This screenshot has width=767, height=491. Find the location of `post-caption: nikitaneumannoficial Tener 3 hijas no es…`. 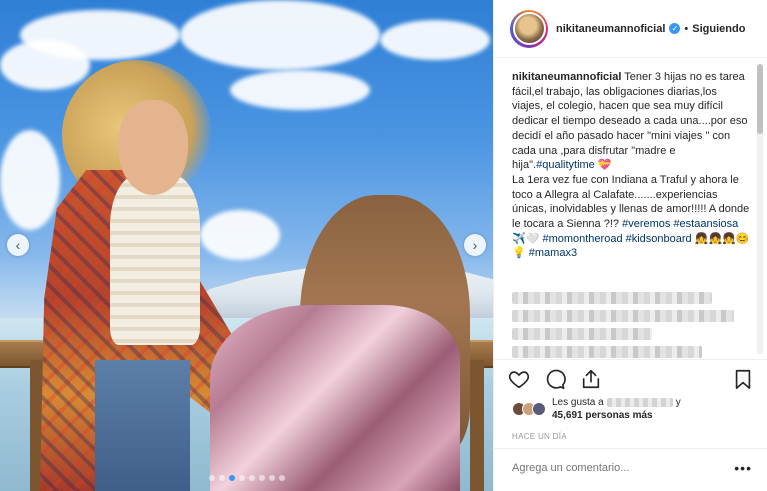

post-caption: nikitaneumannoficial Tener 3 hijas no es… is located at coordinates (631, 165).